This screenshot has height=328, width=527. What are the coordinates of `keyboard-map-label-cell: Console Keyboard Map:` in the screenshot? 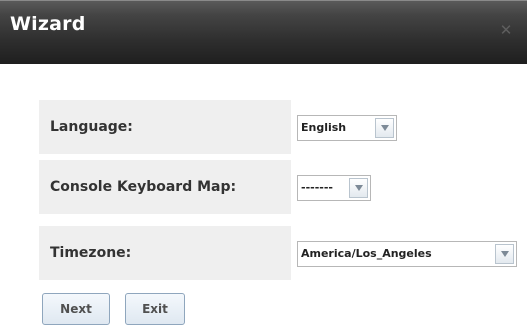 It's located at (165, 187).